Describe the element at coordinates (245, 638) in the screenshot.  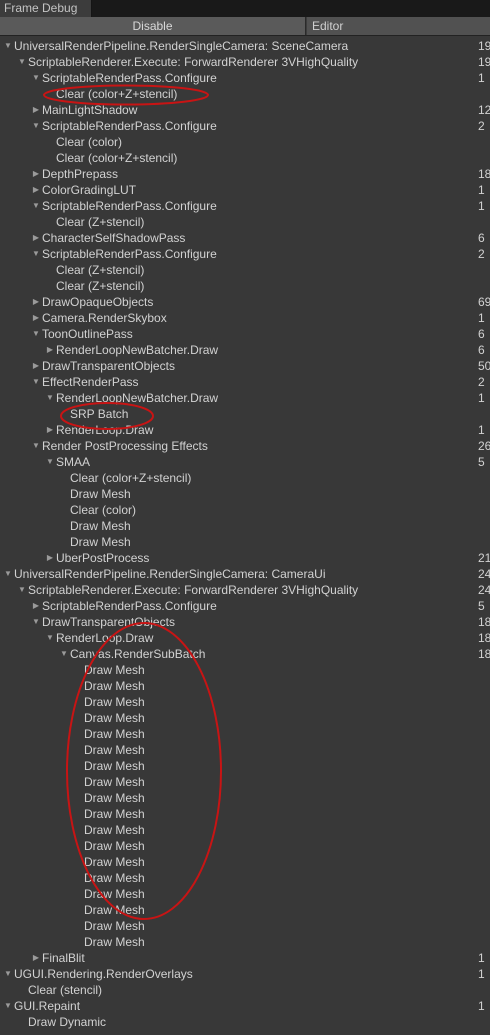
I see `tree-row: ▼ RenderLoop.Draw 18` at that location.